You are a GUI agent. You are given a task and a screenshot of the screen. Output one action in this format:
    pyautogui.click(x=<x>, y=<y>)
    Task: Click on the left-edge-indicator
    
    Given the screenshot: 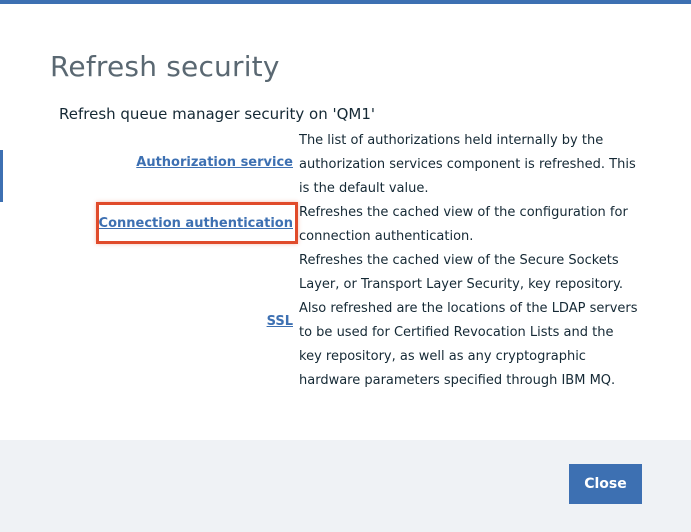 What is the action you would take?
    pyautogui.click(x=1, y=176)
    